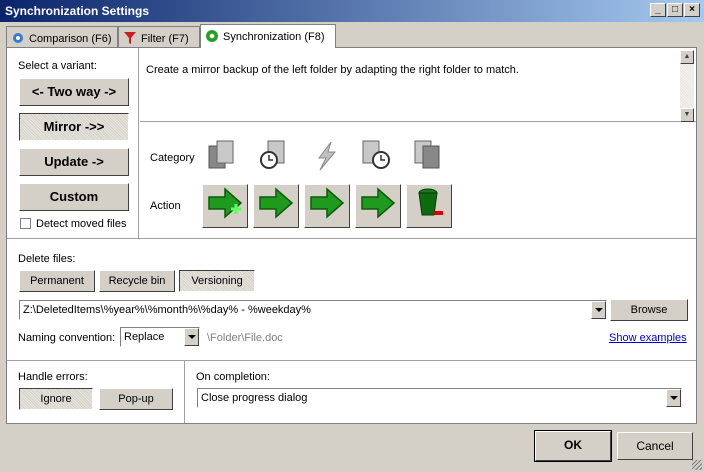  I want to click on delete-right-icon, so click(430, 202).